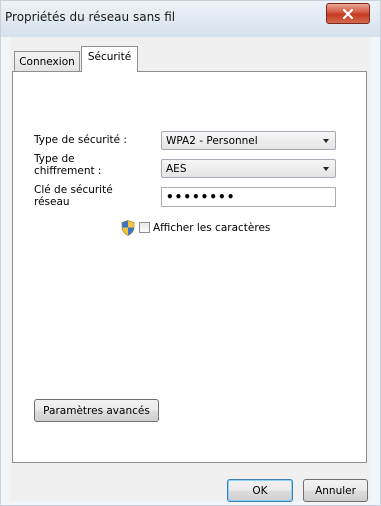  I want to click on close-icon, so click(348, 13).